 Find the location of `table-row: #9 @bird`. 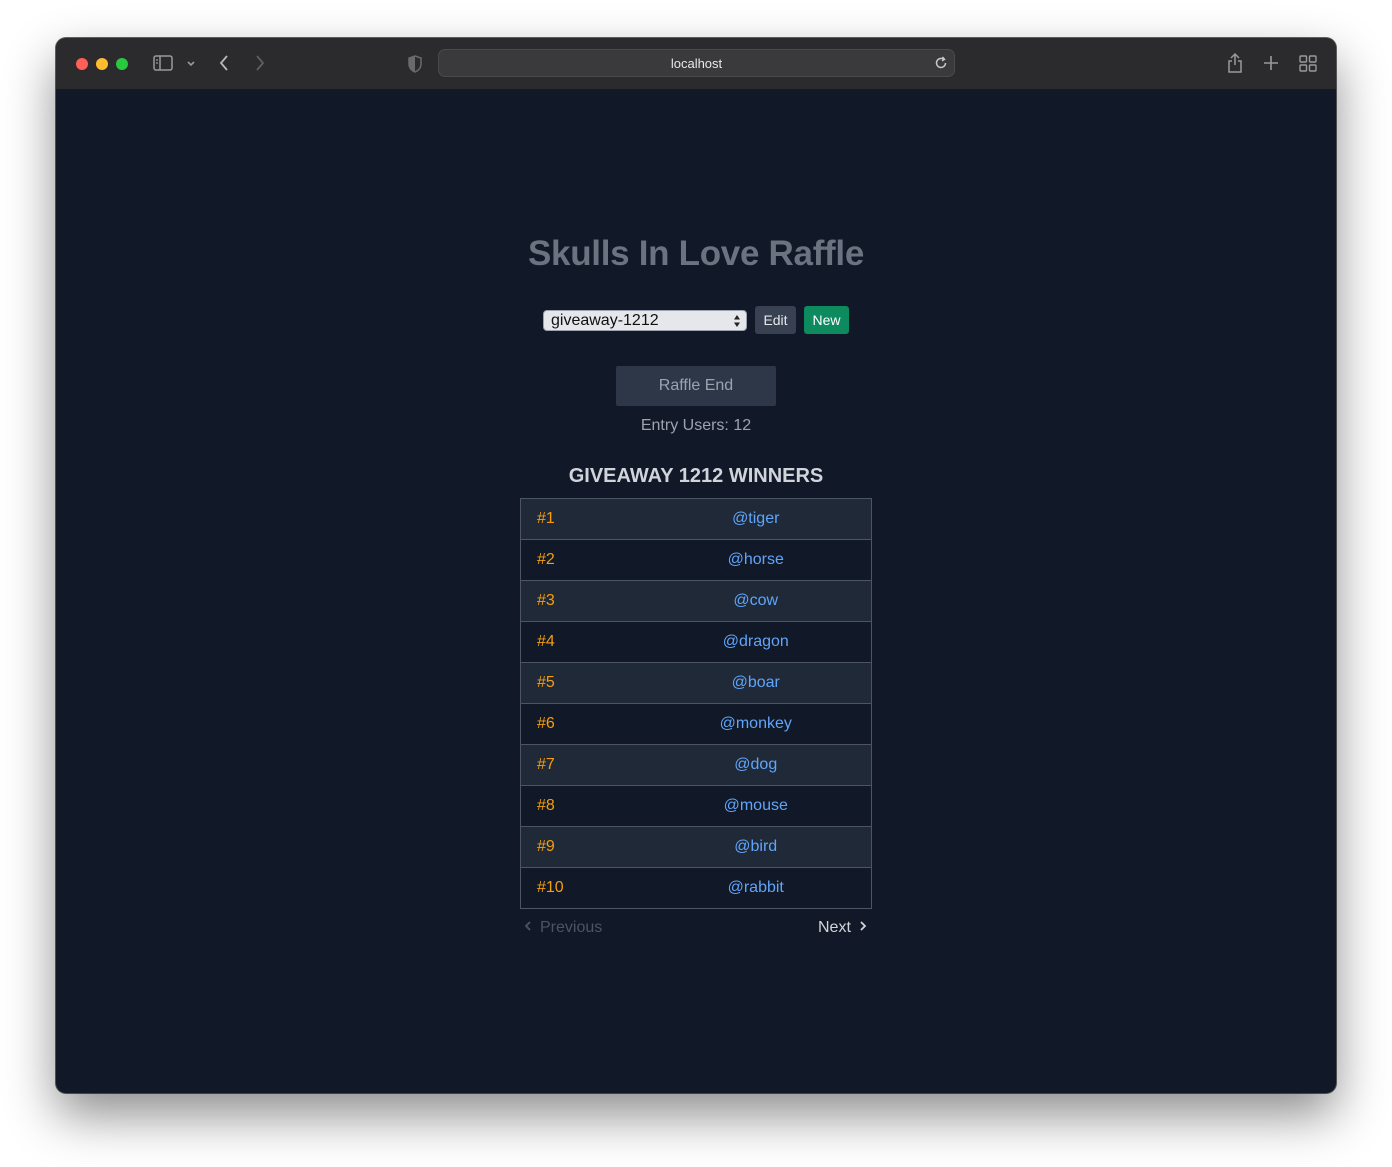

table-row: #9 @bird is located at coordinates (696, 847).